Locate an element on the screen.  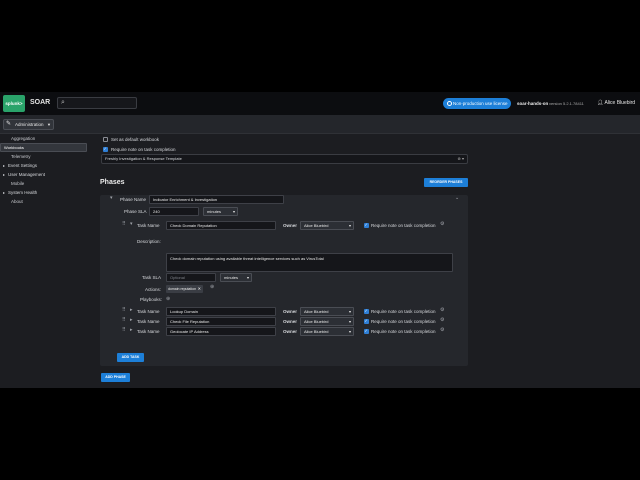
task-sla-label: Task SLA is located at coordinates (152, 277).